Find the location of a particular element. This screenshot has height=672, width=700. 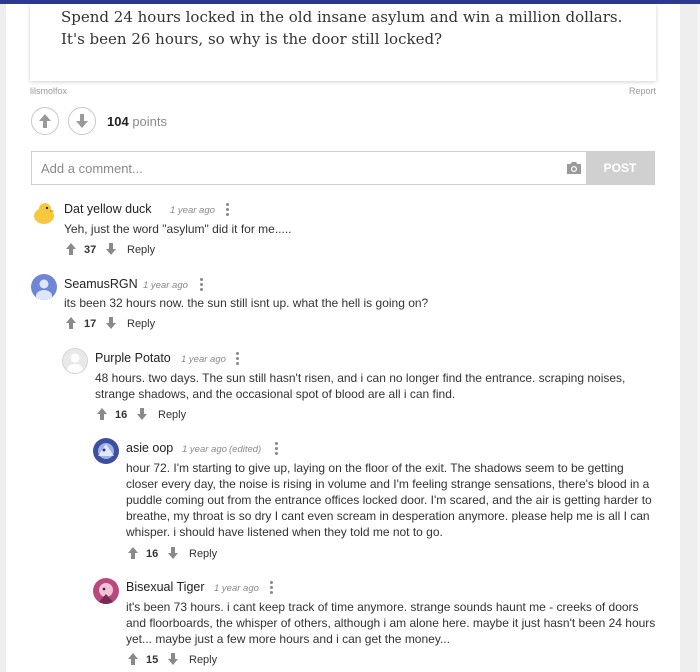

vote-count: 15 is located at coordinates (152, 660).